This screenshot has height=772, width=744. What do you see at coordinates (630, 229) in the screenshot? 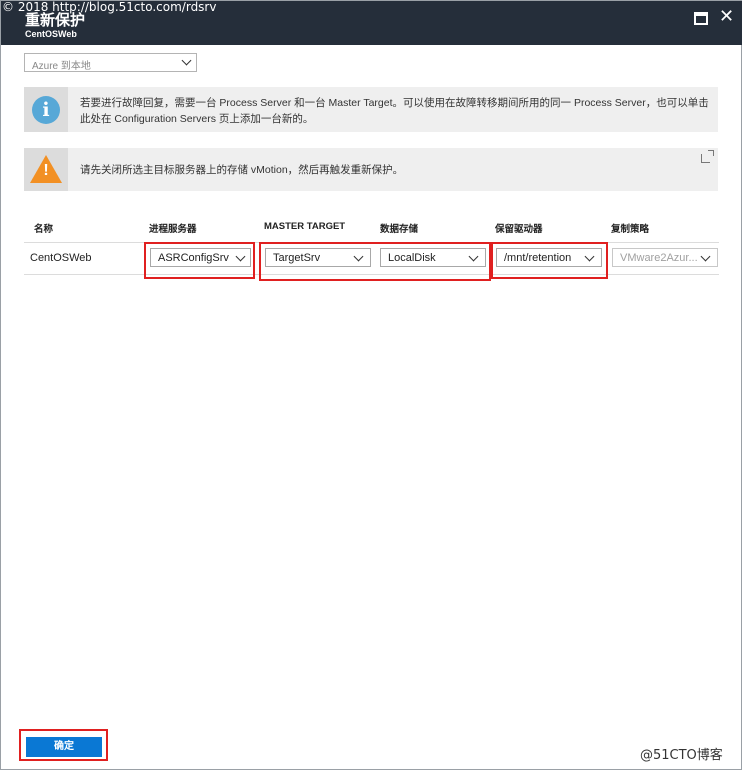
I see `header-replication-policy: 复制策略` at bounding box center [630, 229].